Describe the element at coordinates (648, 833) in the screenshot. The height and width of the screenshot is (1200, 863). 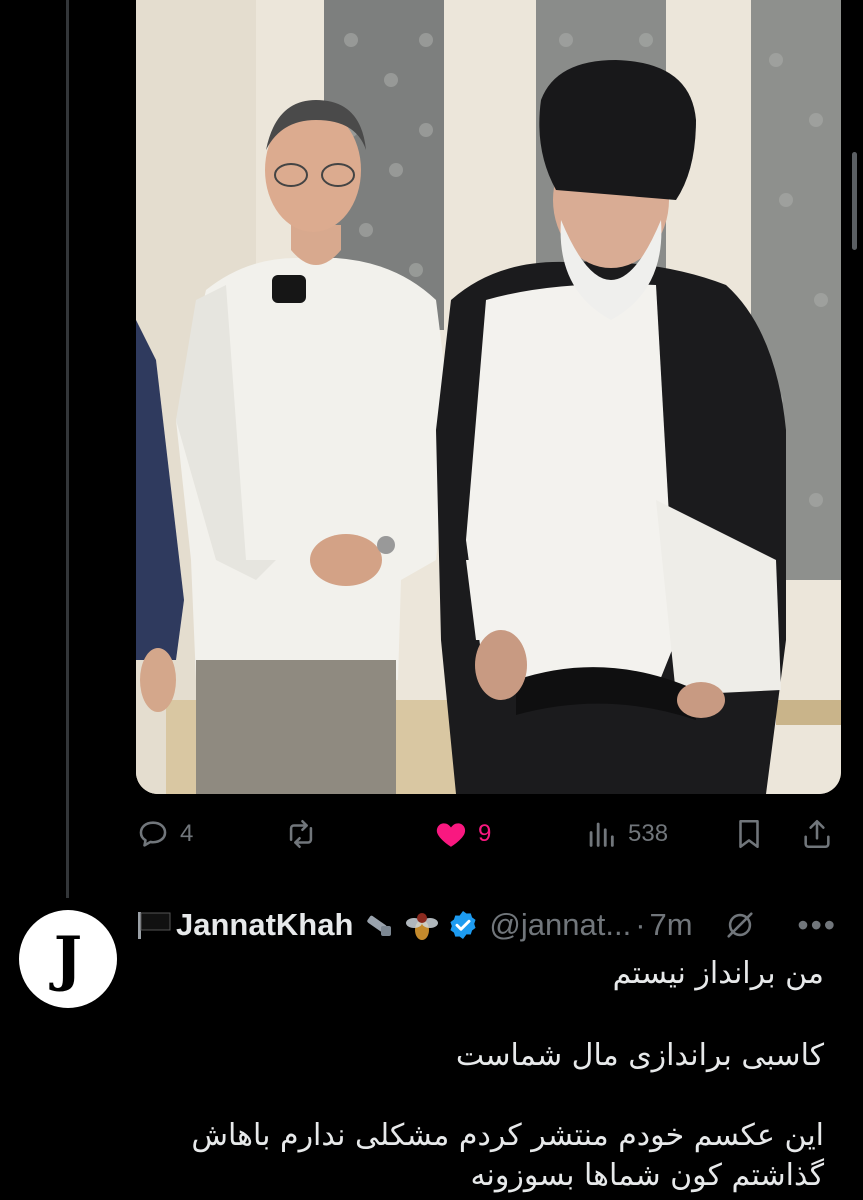
I see `view-count: 538` at that location.